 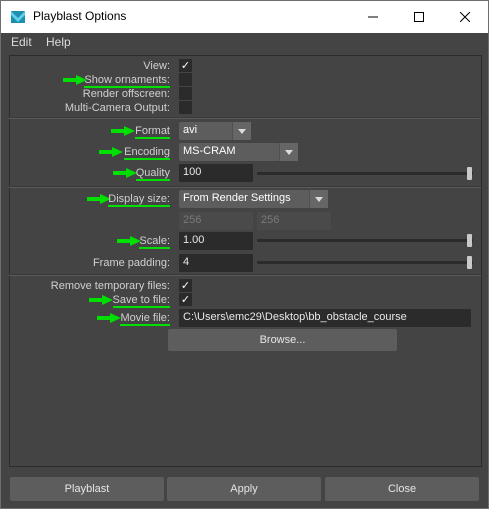 I want to click on display-width-value: 256, so click(x=192, y=220).